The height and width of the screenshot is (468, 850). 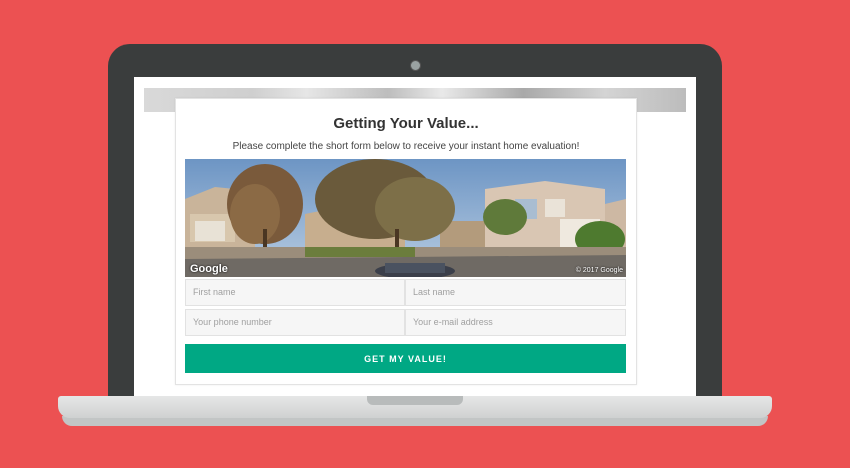 I want to click on laptop-base, so click(x=415, y=407).